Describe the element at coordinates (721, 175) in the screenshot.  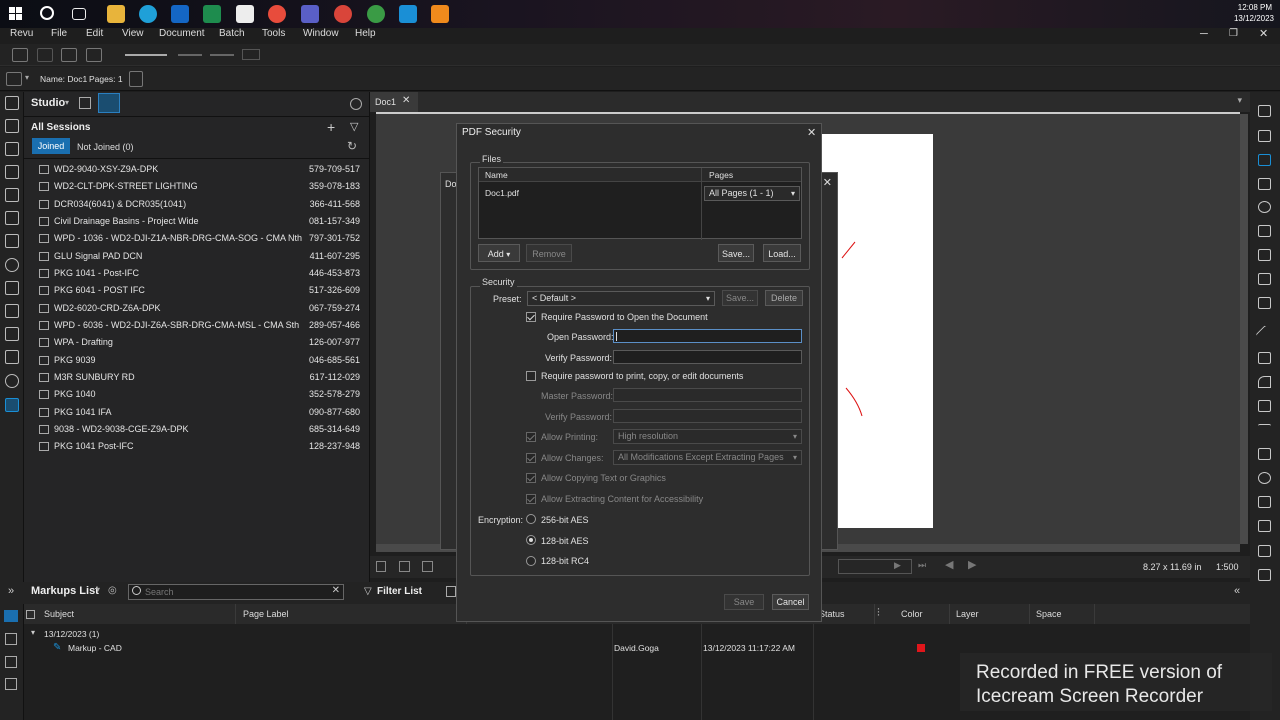
I see `col-pages-header: Pages` at that location.